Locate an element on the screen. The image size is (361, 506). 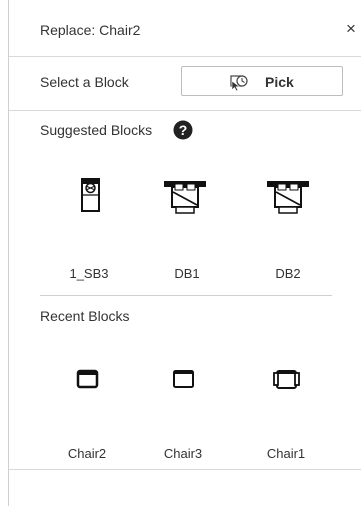
suggested-block-tile: DB2 is located at coordinates (288, 240).